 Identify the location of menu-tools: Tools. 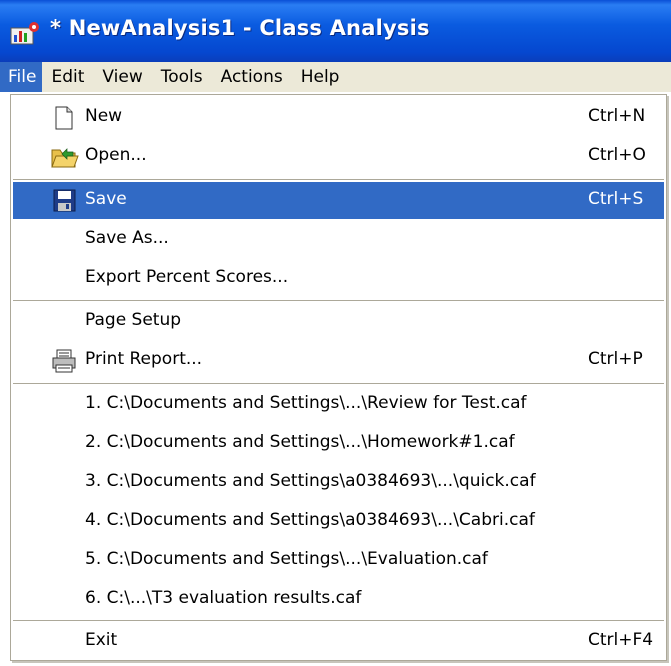
(182, 77).